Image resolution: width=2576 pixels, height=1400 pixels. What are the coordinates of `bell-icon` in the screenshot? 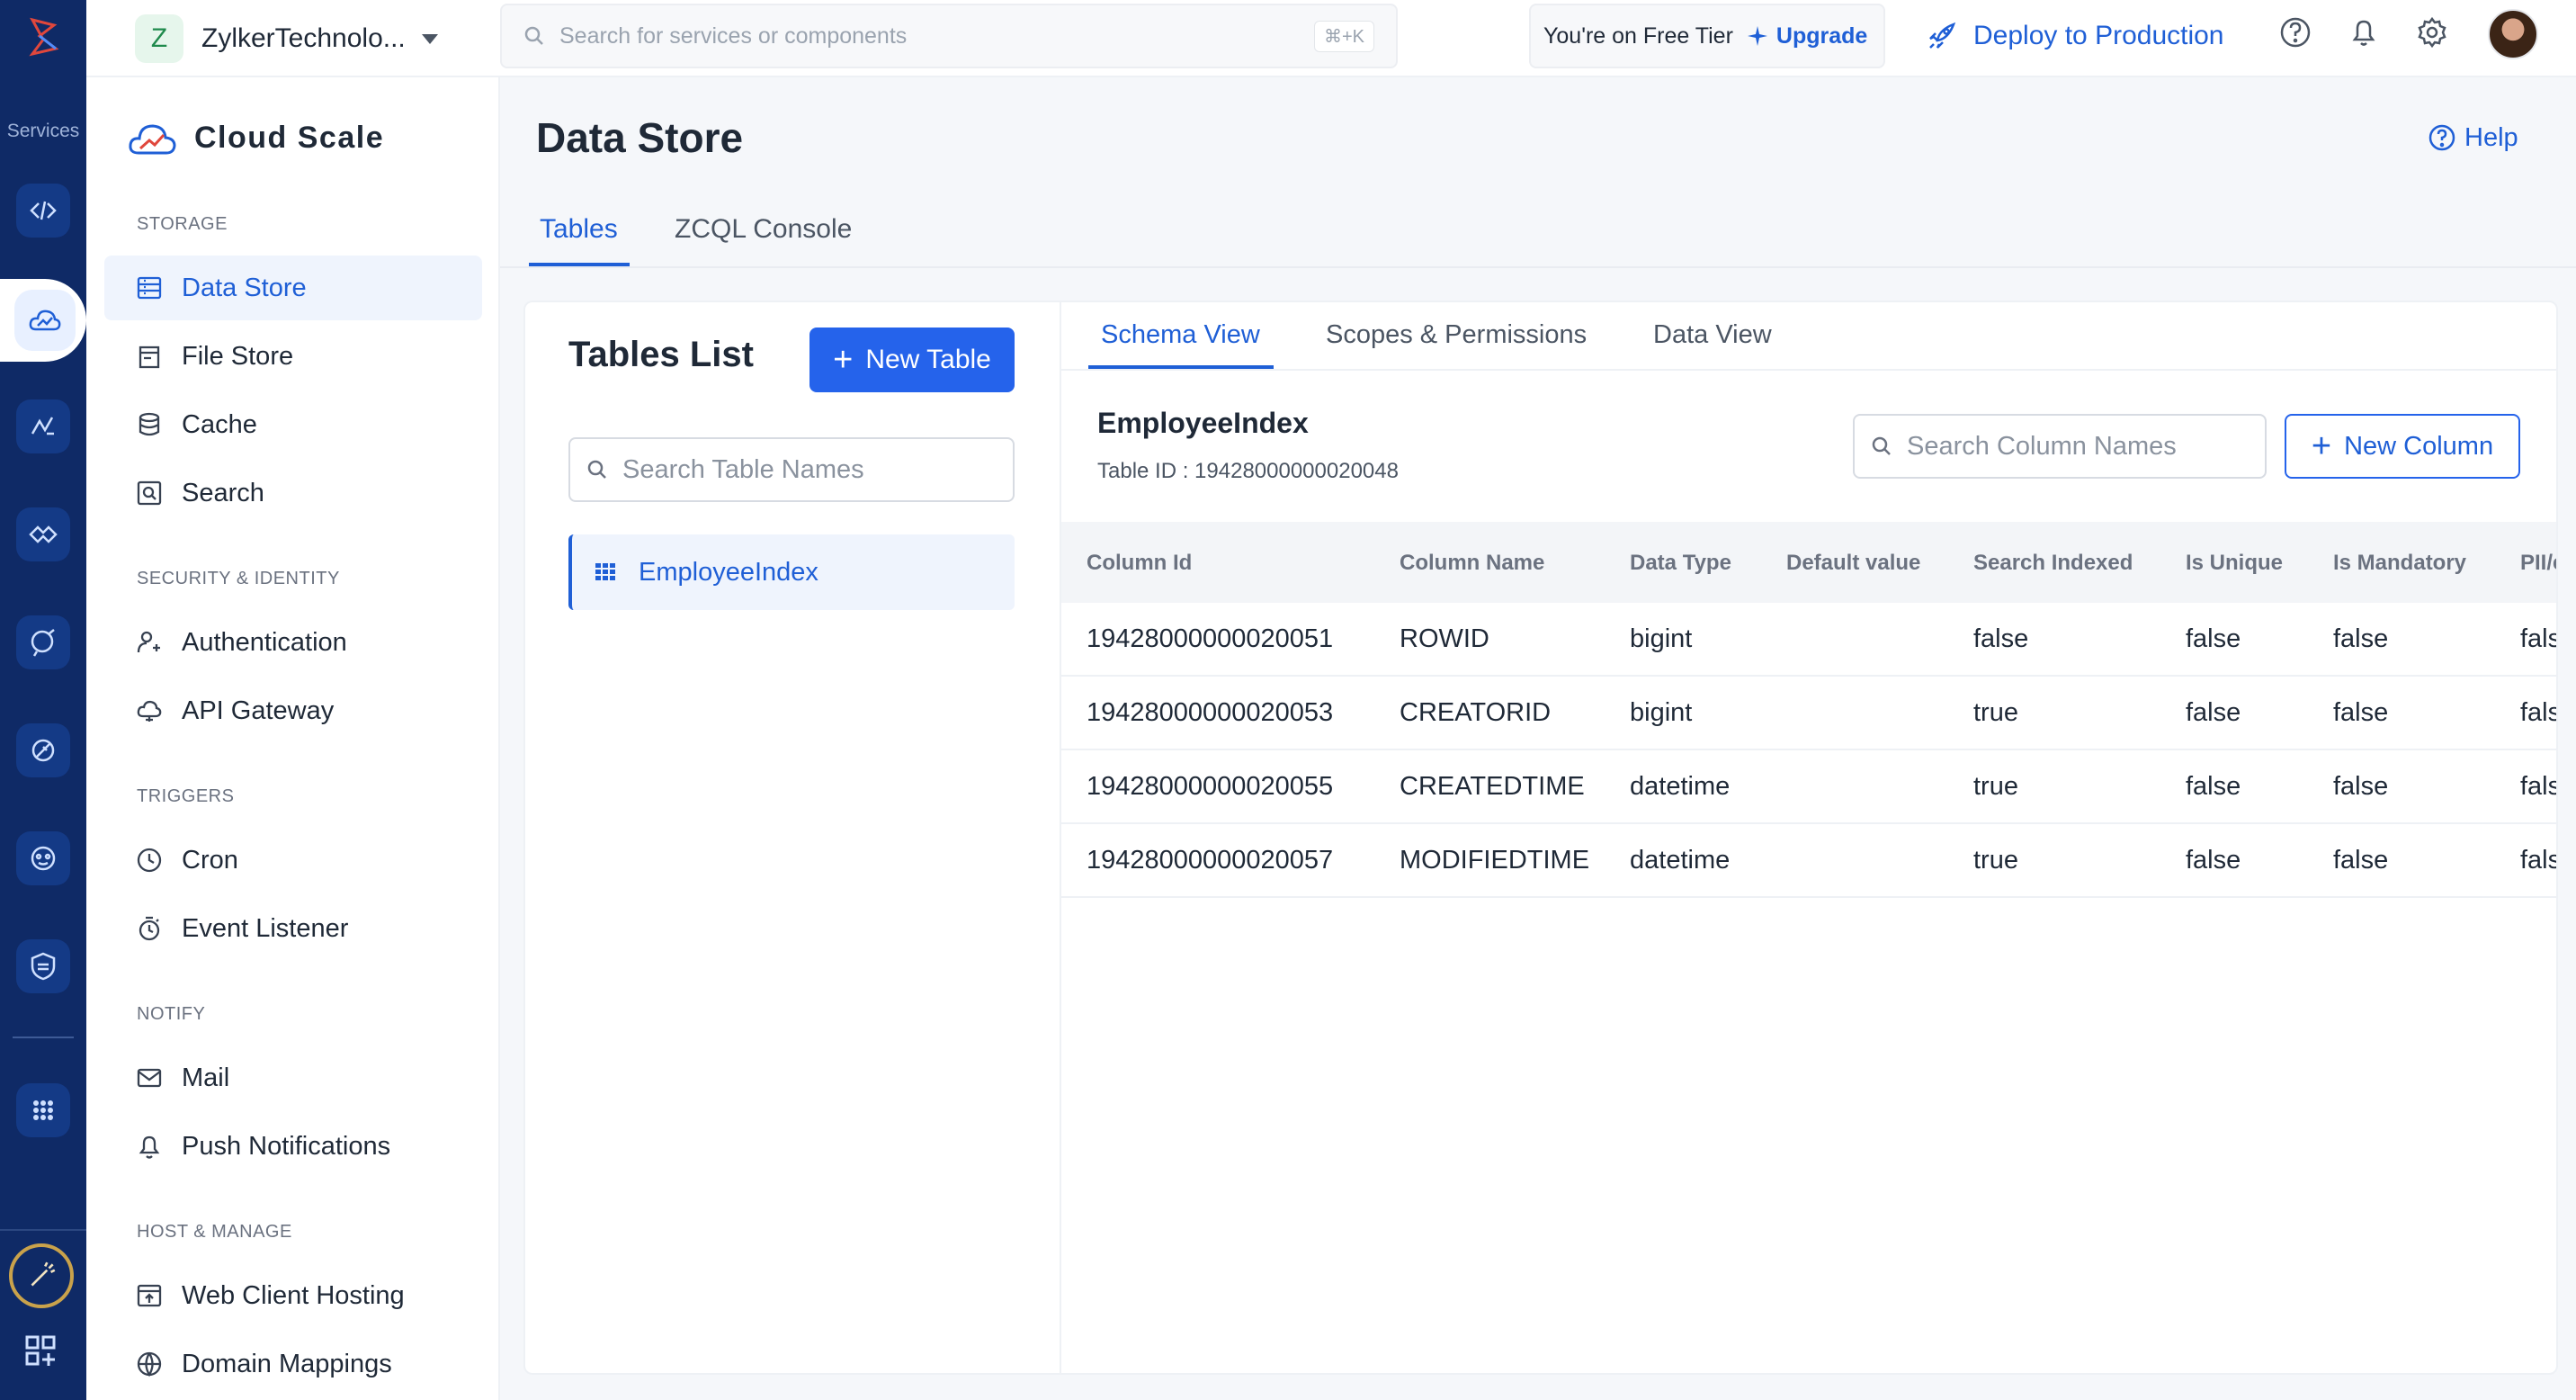 It's located at (2364, 32).